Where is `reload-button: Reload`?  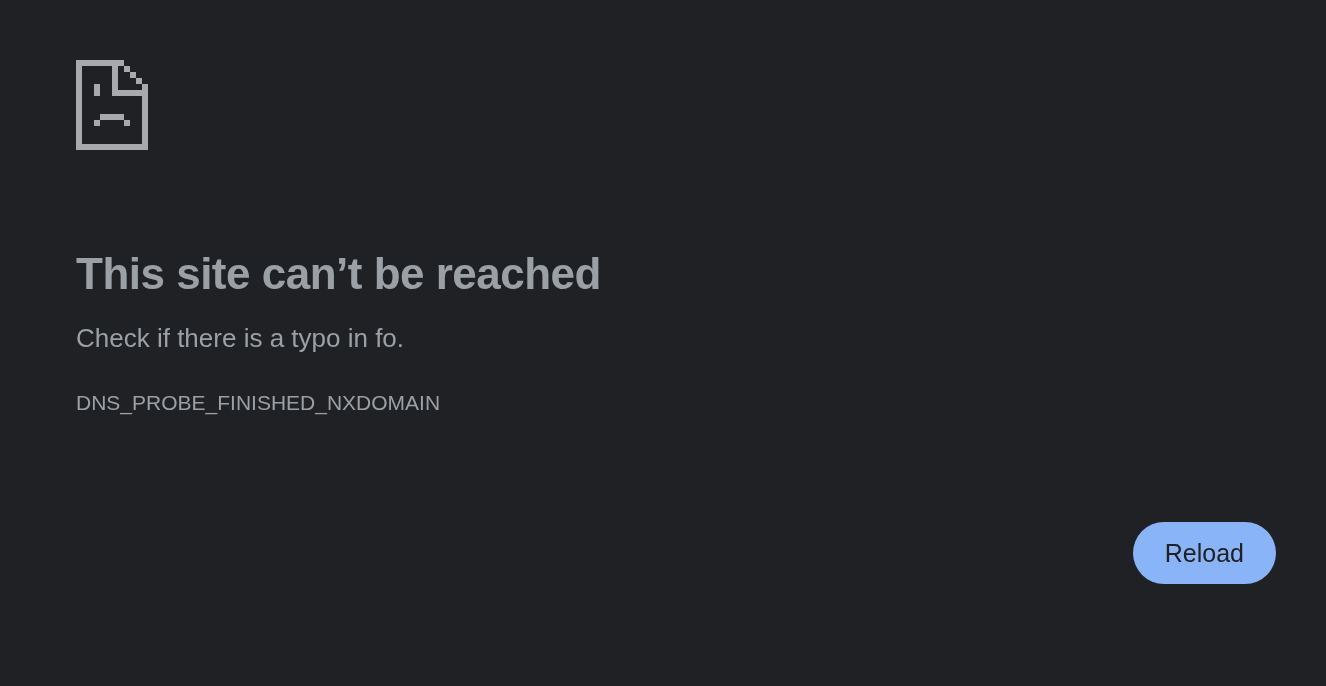
reload-button: Reload is located at coordinates (1204, 553).